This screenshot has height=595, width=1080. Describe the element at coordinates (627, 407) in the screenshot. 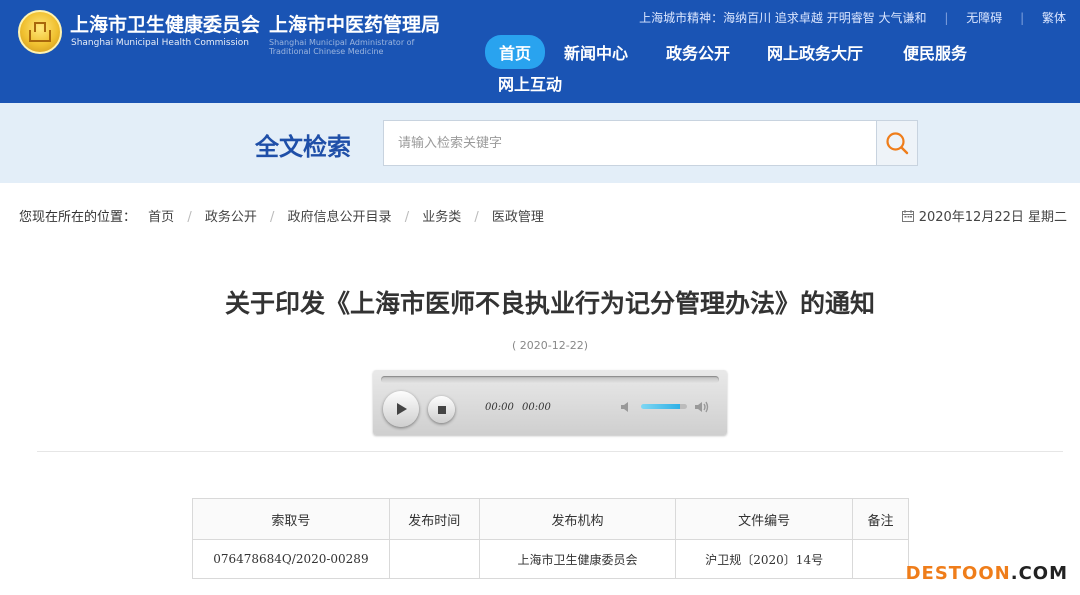

I see `volume-mute-icon` at that location.